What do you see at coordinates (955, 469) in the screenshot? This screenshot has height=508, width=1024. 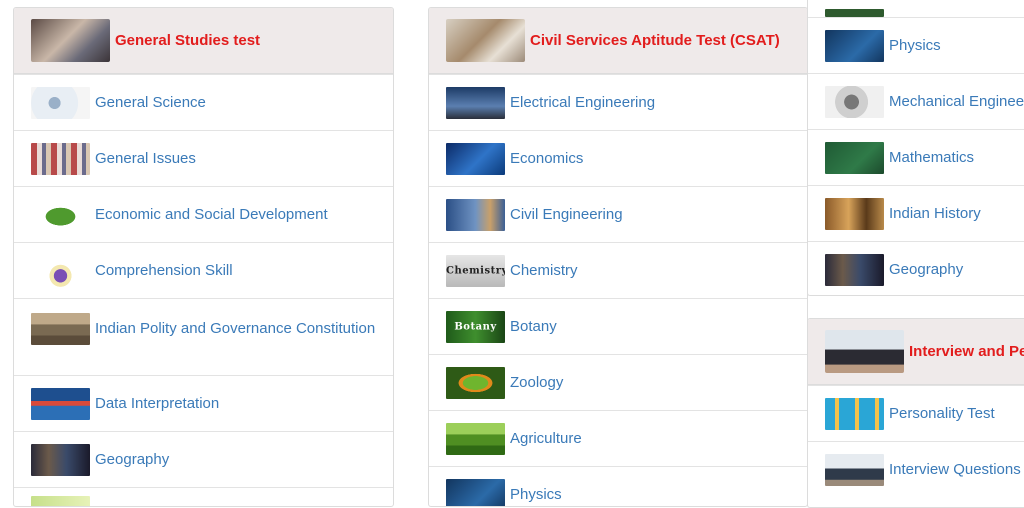 I see `topic-label: Interview Questions` at bounding box center [955, 469].